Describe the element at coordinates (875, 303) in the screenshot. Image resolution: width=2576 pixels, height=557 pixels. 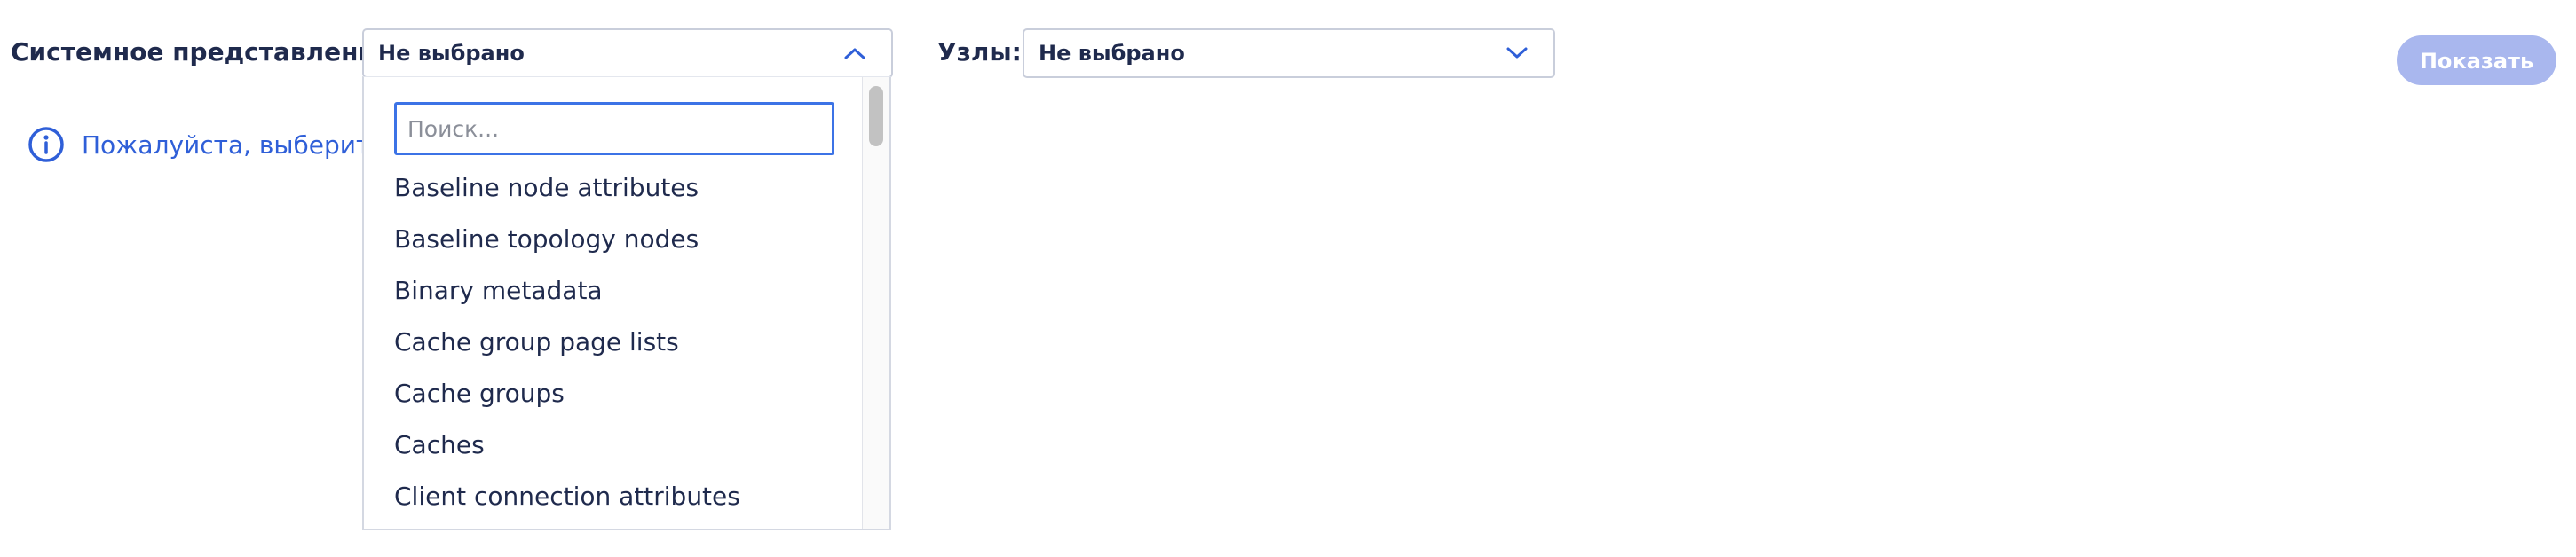
I see `dropdown-scrollbar` at that location.